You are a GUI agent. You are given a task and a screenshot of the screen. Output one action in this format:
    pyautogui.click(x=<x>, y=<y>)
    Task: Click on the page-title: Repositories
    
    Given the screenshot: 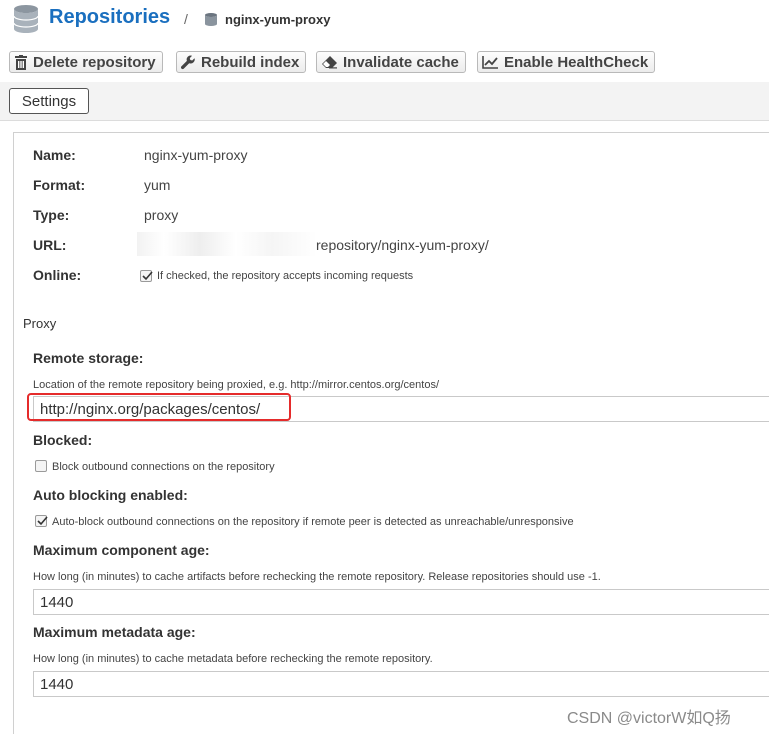 What is the action you would take?
    pyautogui.click(x=109, y=17)
    